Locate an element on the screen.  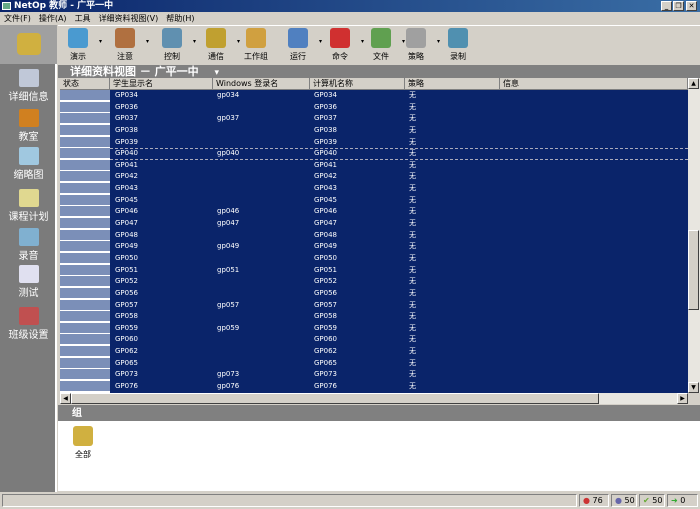
table-row: GP051 gp051 GP051 无 is located at coordinates (374, 270).